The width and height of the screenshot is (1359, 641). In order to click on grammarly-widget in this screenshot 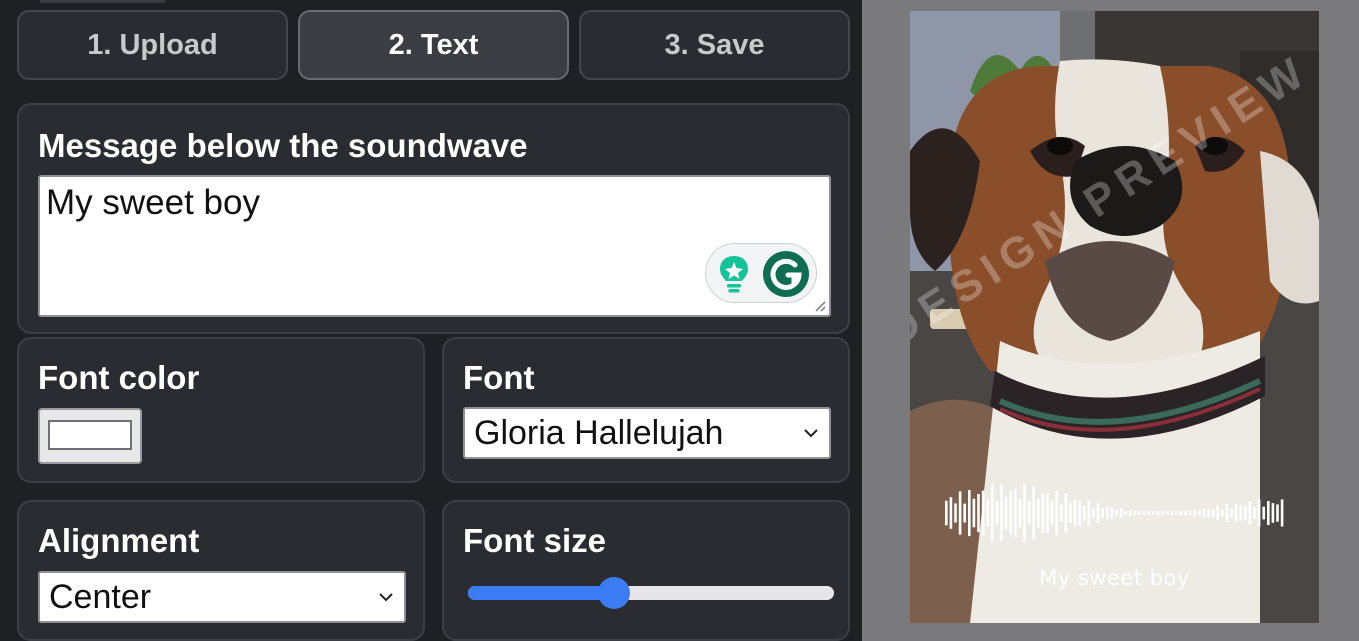, I will do `click(761, 273)`.